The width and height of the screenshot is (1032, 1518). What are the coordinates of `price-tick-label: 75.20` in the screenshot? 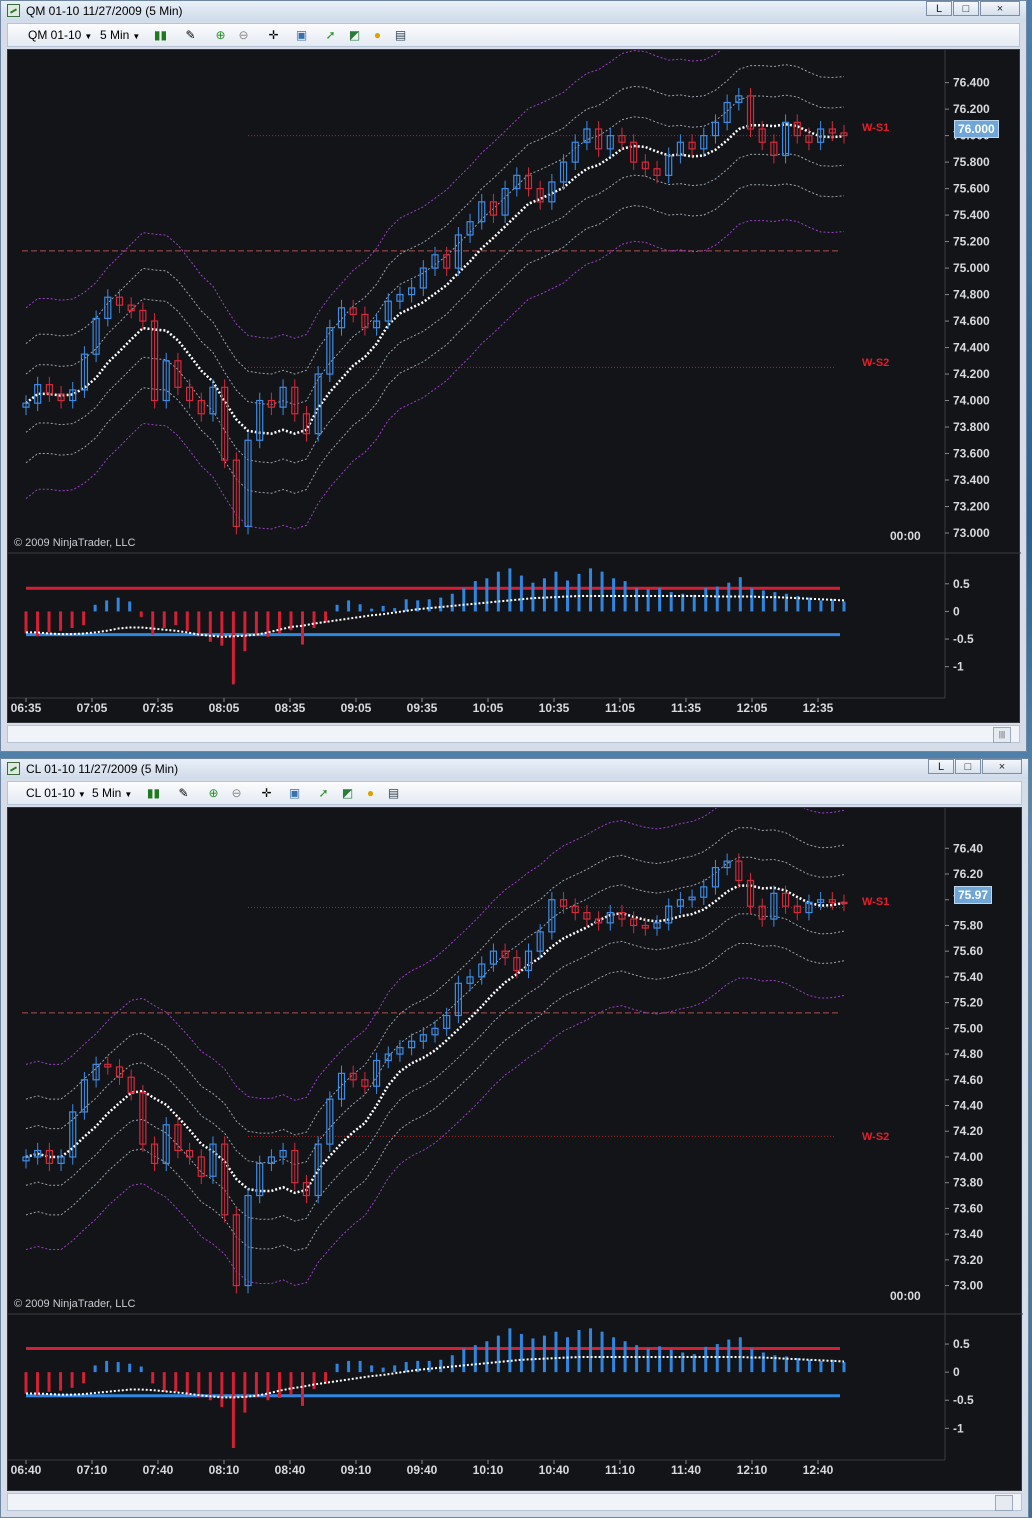 It's located at (968, 1003).